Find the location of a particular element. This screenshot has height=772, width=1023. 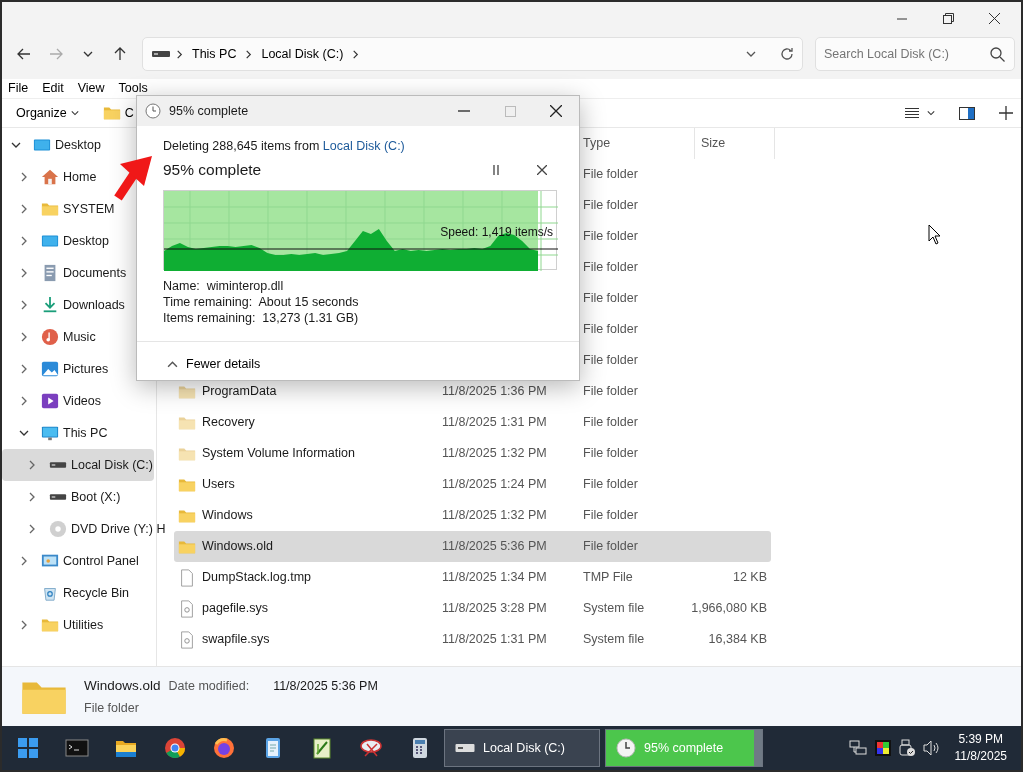

menu-item: File is located at coordinates (18, 88).